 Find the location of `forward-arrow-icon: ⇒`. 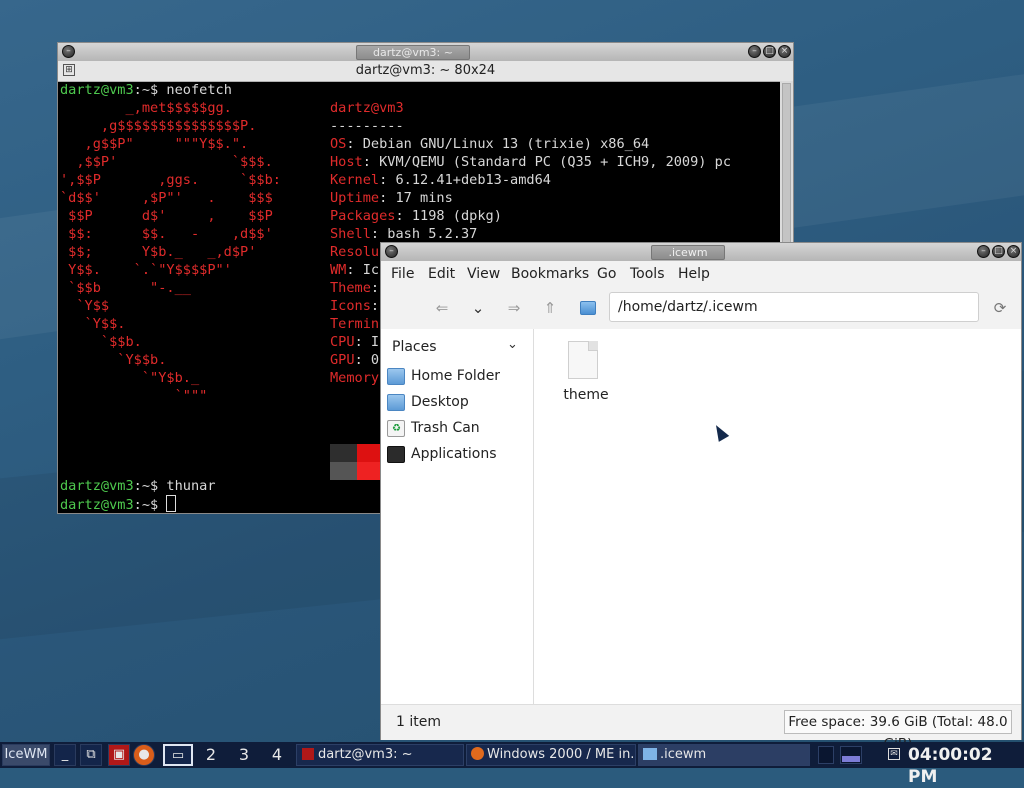

forward-arrow-icon: ⇒ is located at coordinates (514, 308).